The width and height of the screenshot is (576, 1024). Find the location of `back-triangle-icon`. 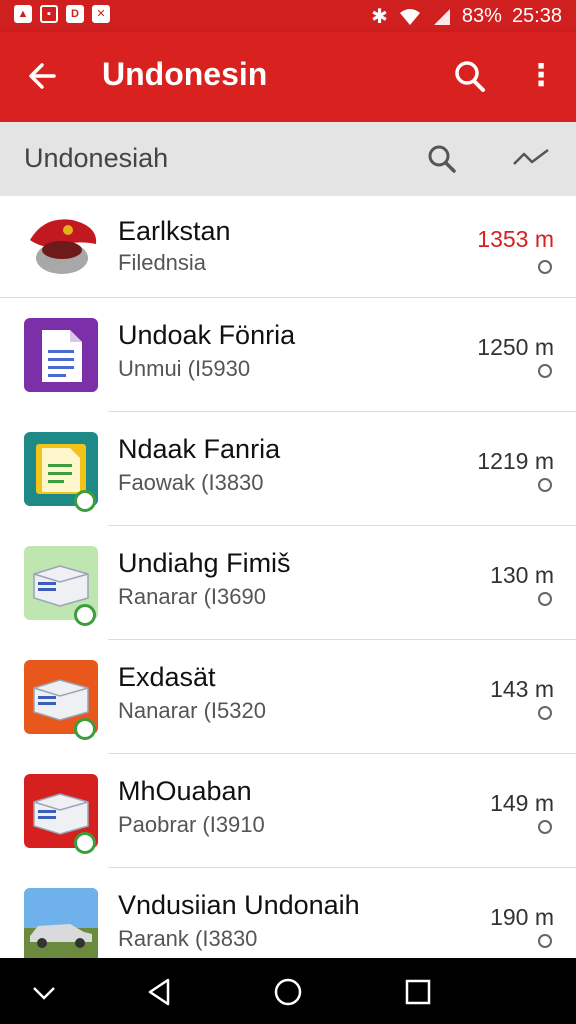

back-triangle-icon is located at coordinates (160, 992).